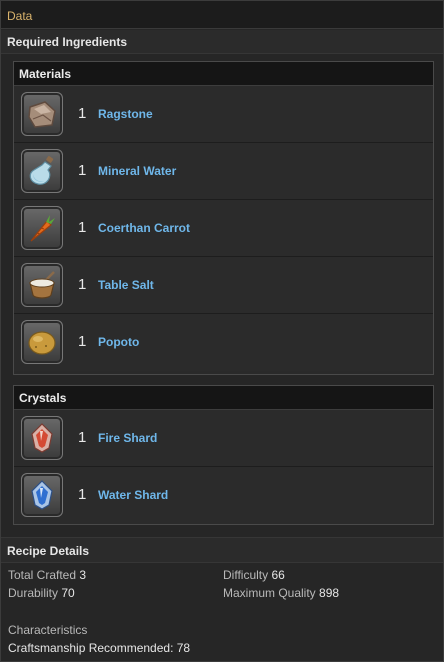 The width and height of the screenshot is (444, 662). What do you see at coordinates (222, 15) in the screenshot?
I see `data-tab-header: Data` at bounding box center [222, 15].